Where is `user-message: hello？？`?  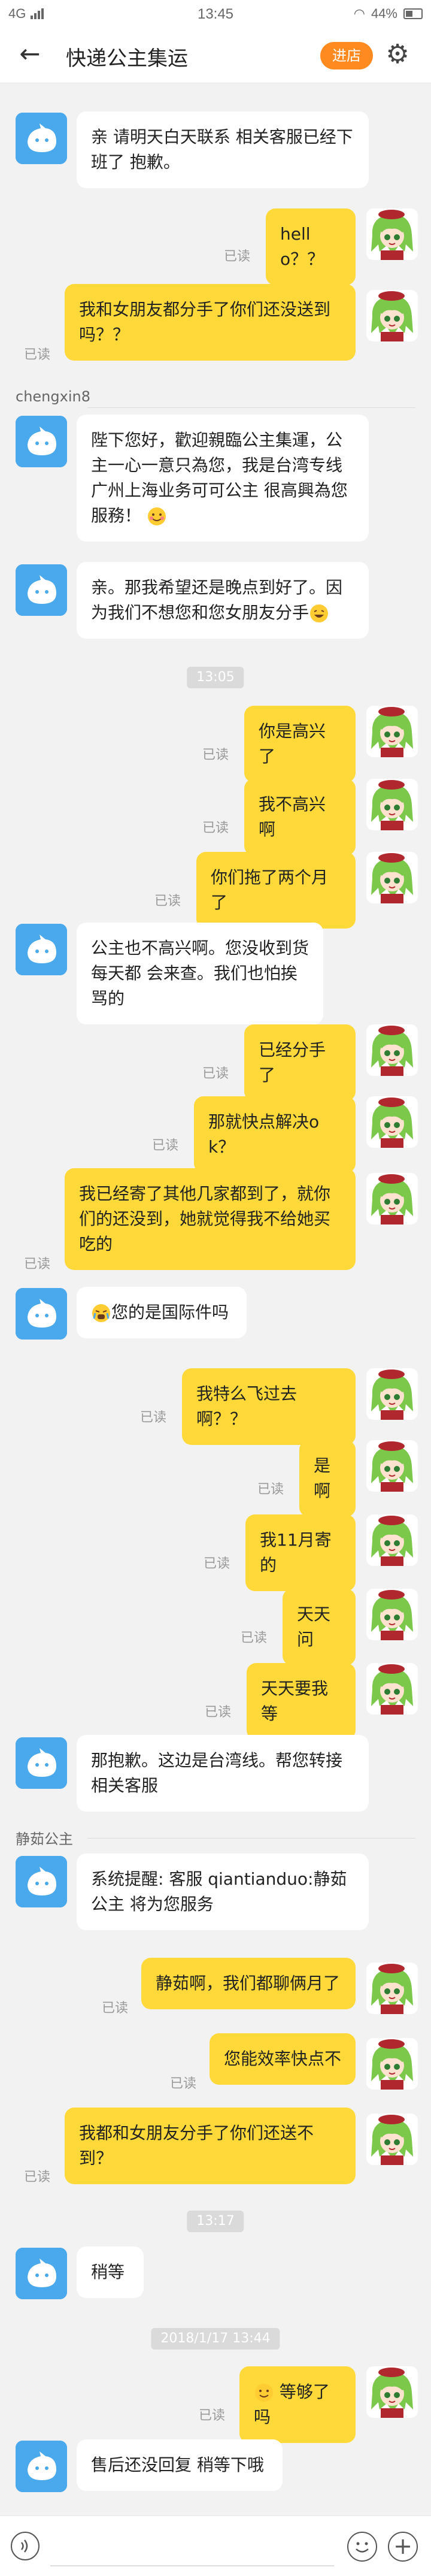
user-message: hello？？ is located at coordinates (311, 246).